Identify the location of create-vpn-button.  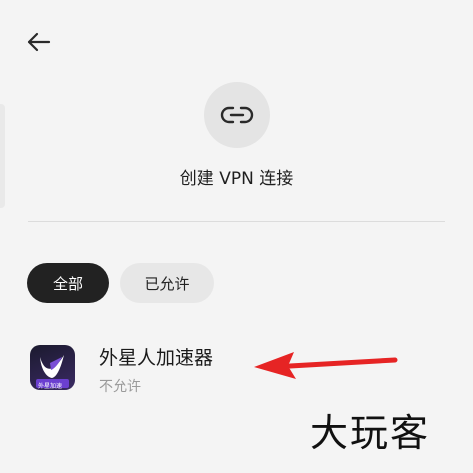
(237, 115).